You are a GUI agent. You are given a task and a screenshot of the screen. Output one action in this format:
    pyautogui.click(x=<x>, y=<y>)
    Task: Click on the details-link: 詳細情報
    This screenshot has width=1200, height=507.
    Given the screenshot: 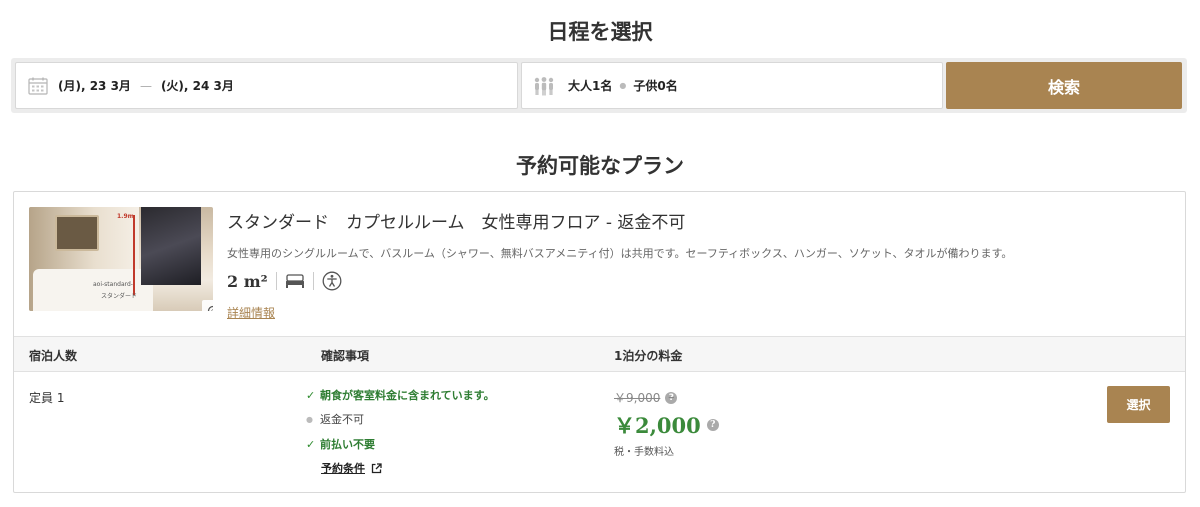 What is the action you would take?
    pyautogui.click(x=251, y=312)
    